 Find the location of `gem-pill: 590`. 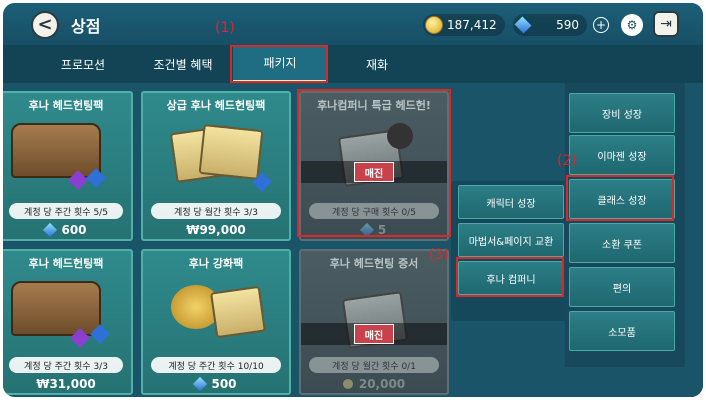

gem-pill: 590 is located at coordinates (550, 25).